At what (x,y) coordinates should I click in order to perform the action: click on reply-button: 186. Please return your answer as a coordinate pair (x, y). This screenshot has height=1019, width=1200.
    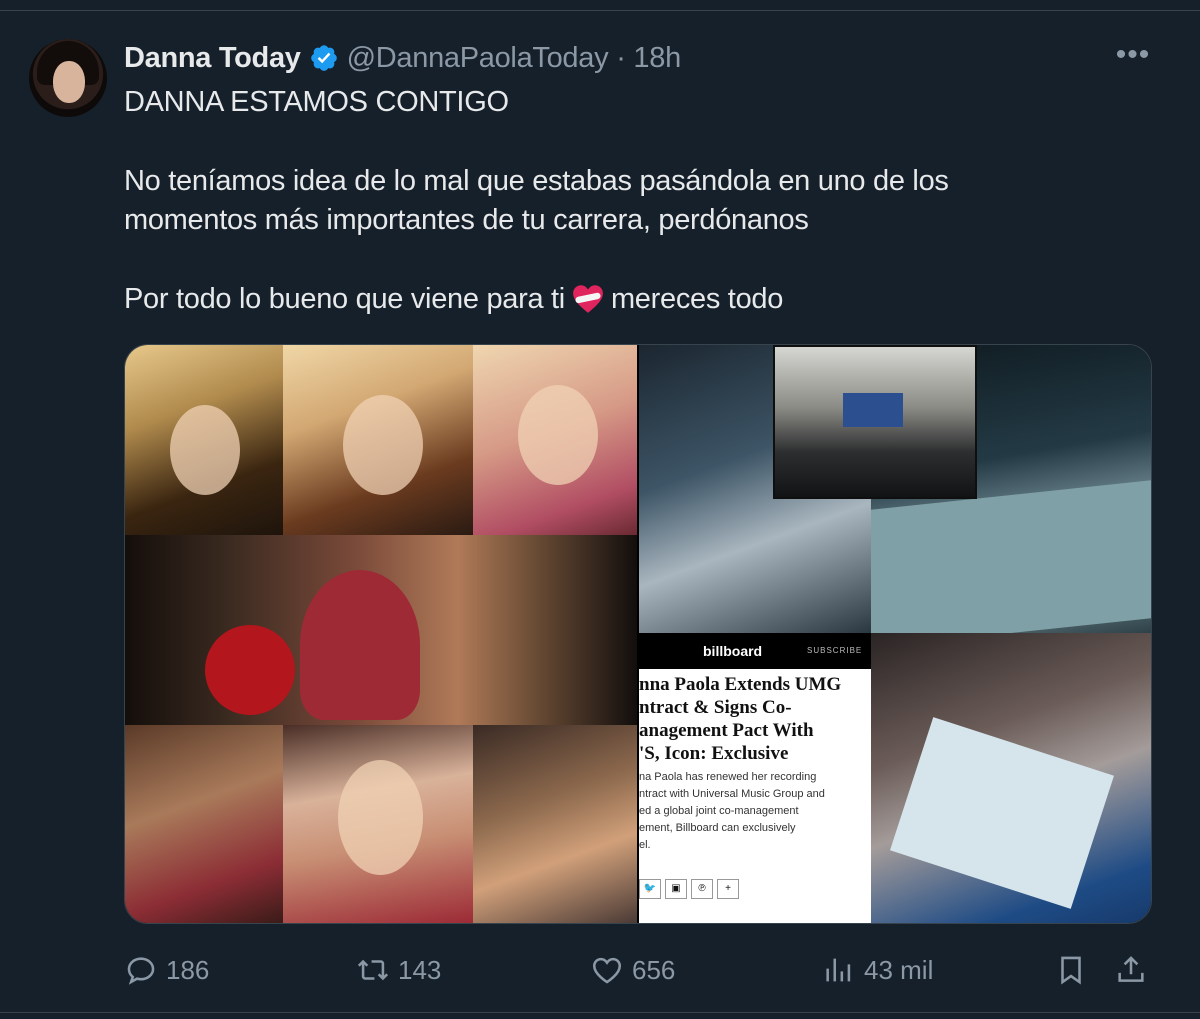
    Looking at the image, I should click on (166, 970).